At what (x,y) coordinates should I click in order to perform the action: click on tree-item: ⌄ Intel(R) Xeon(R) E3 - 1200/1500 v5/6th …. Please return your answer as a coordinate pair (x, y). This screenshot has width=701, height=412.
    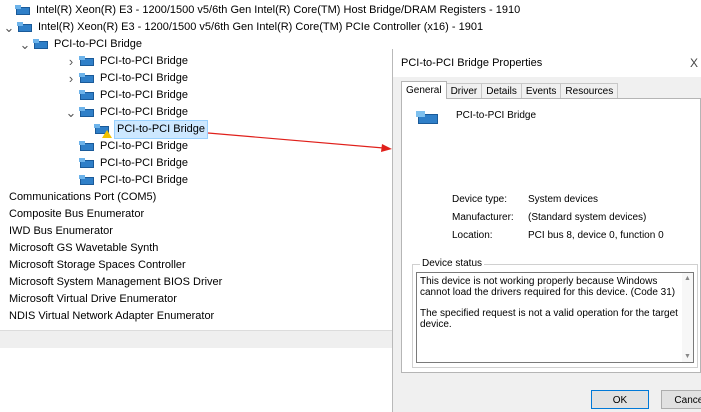
    Looking at the image, I should click on (244, 27).